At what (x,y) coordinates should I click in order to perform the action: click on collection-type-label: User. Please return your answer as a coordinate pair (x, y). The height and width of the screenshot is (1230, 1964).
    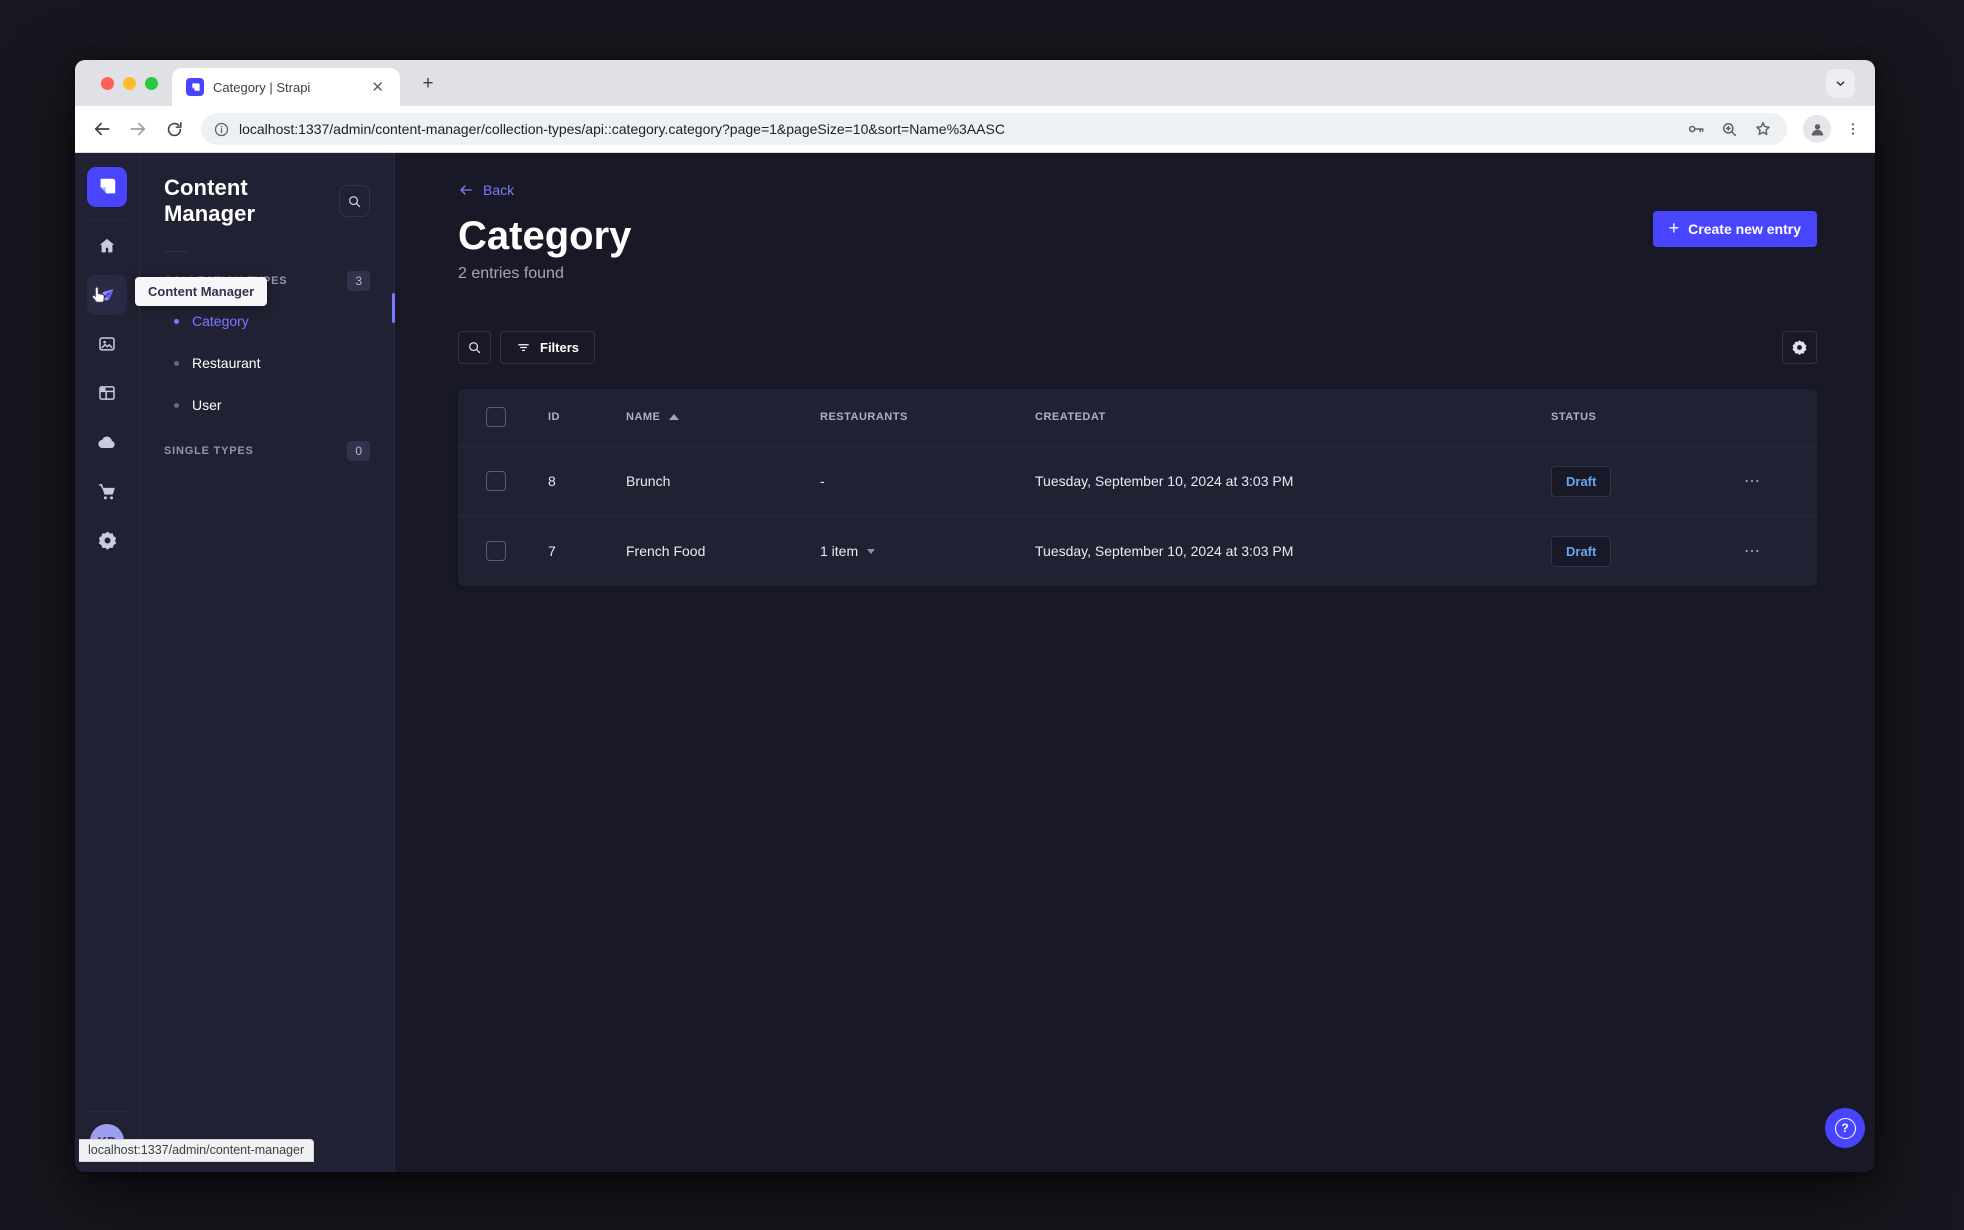
    Looking at the image, I should click on (207, 405).